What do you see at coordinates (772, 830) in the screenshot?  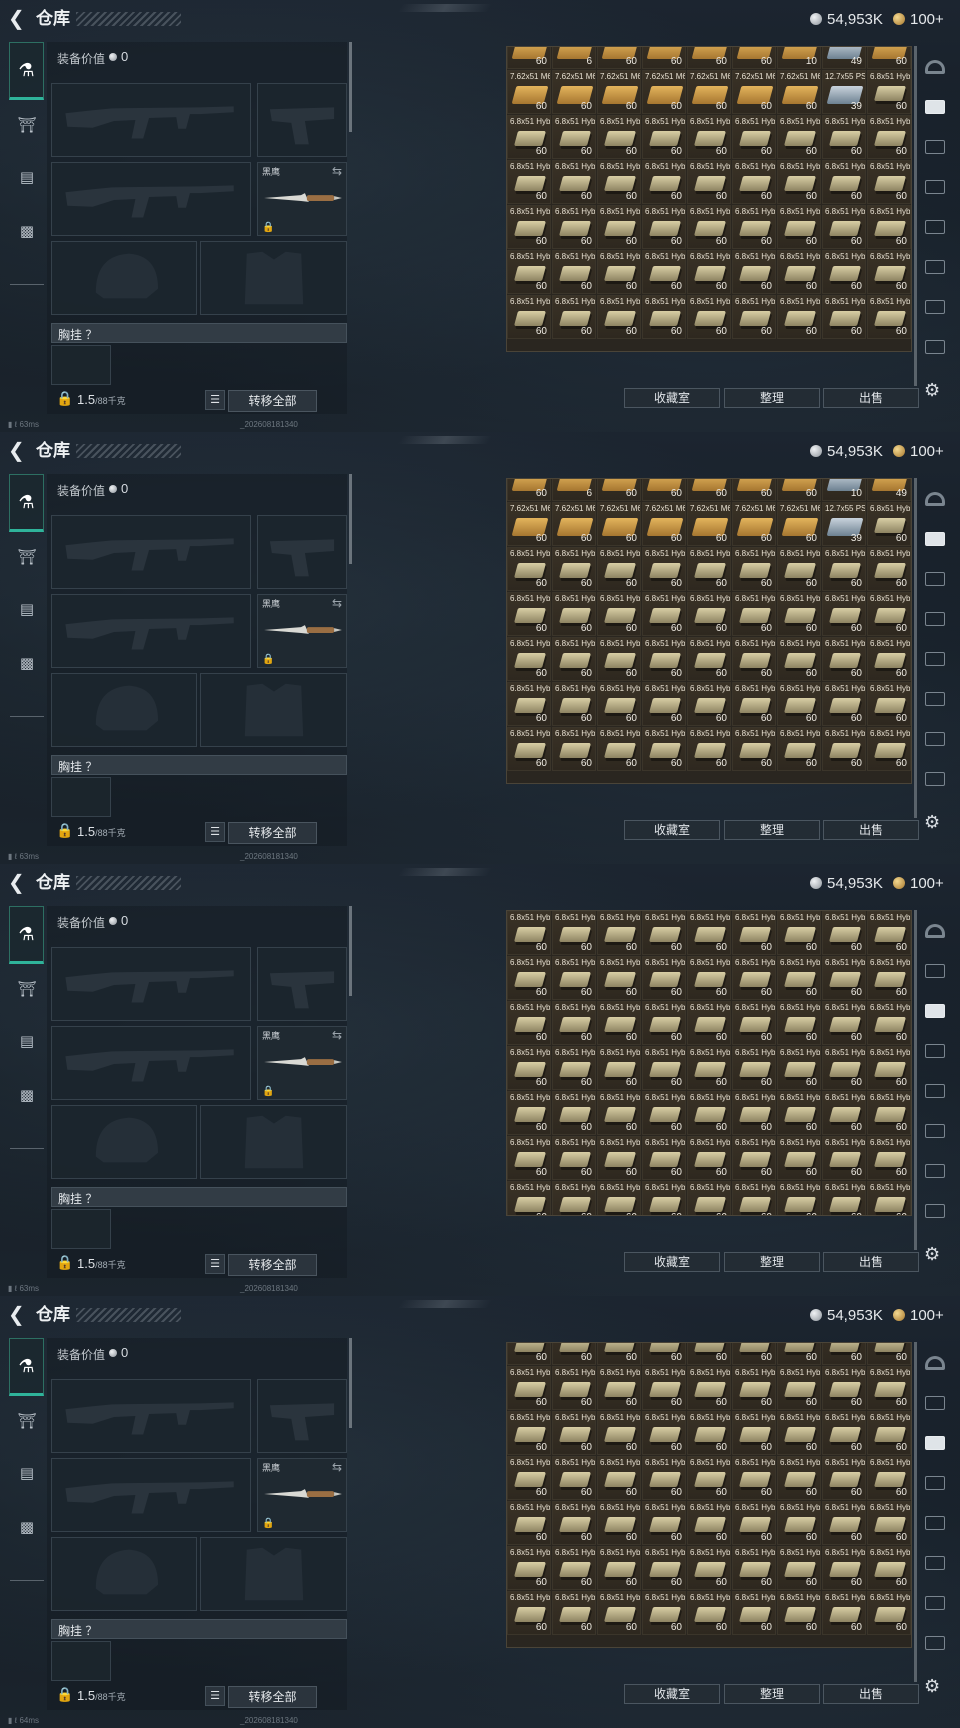 I see `sort-button: 整理` at bounding box center [772, 830].